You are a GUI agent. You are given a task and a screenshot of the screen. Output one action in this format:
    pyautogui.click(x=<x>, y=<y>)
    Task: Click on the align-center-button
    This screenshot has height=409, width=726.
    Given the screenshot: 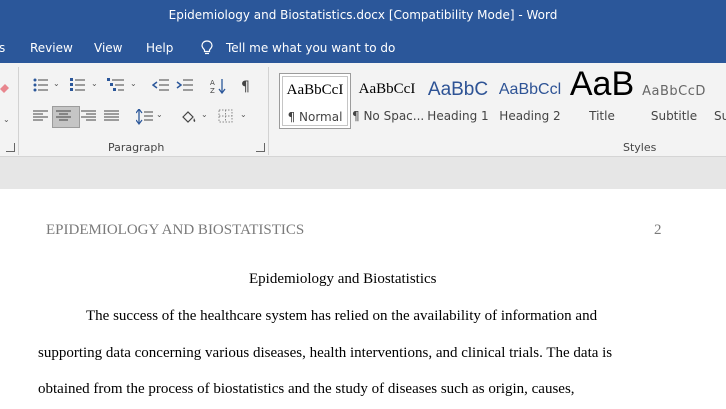 What is the action you would take?
    pyautogui.click(x=66, y=117)
    